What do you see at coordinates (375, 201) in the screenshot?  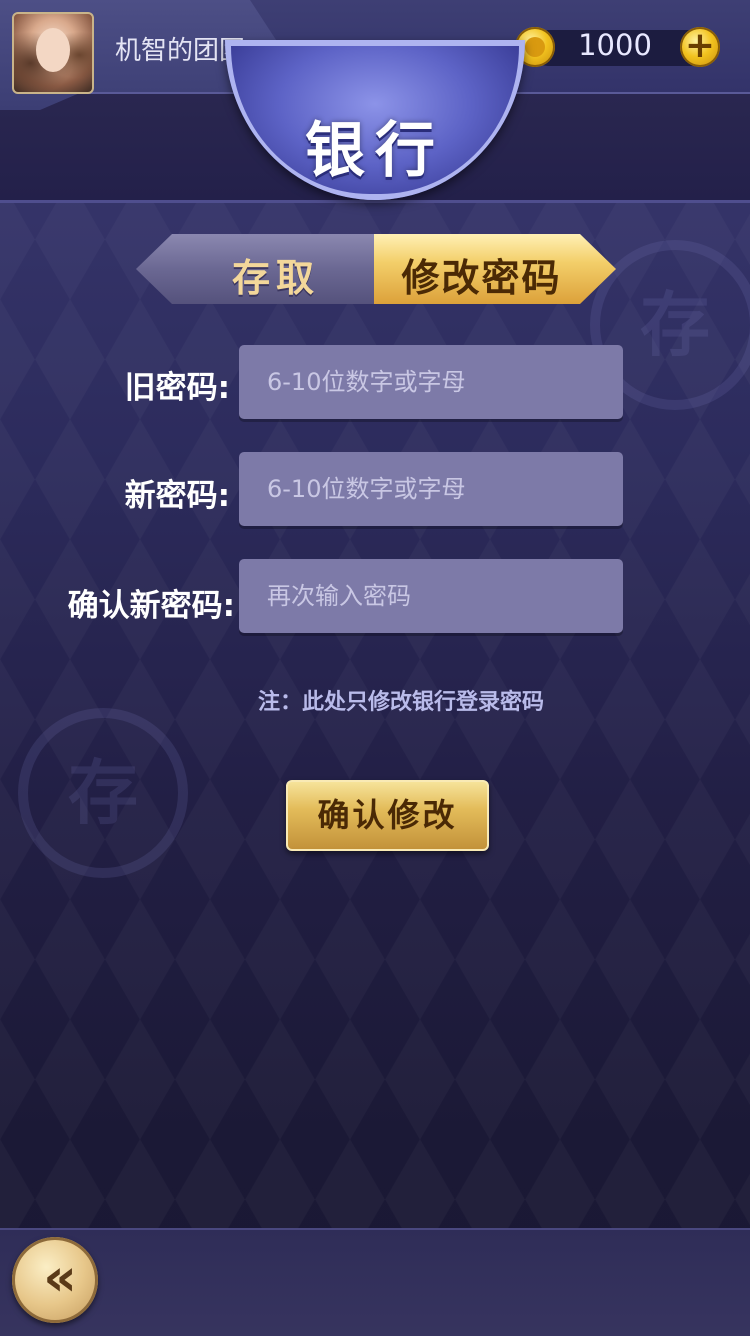 I see `header-divider` at bounding box center [375, 201].